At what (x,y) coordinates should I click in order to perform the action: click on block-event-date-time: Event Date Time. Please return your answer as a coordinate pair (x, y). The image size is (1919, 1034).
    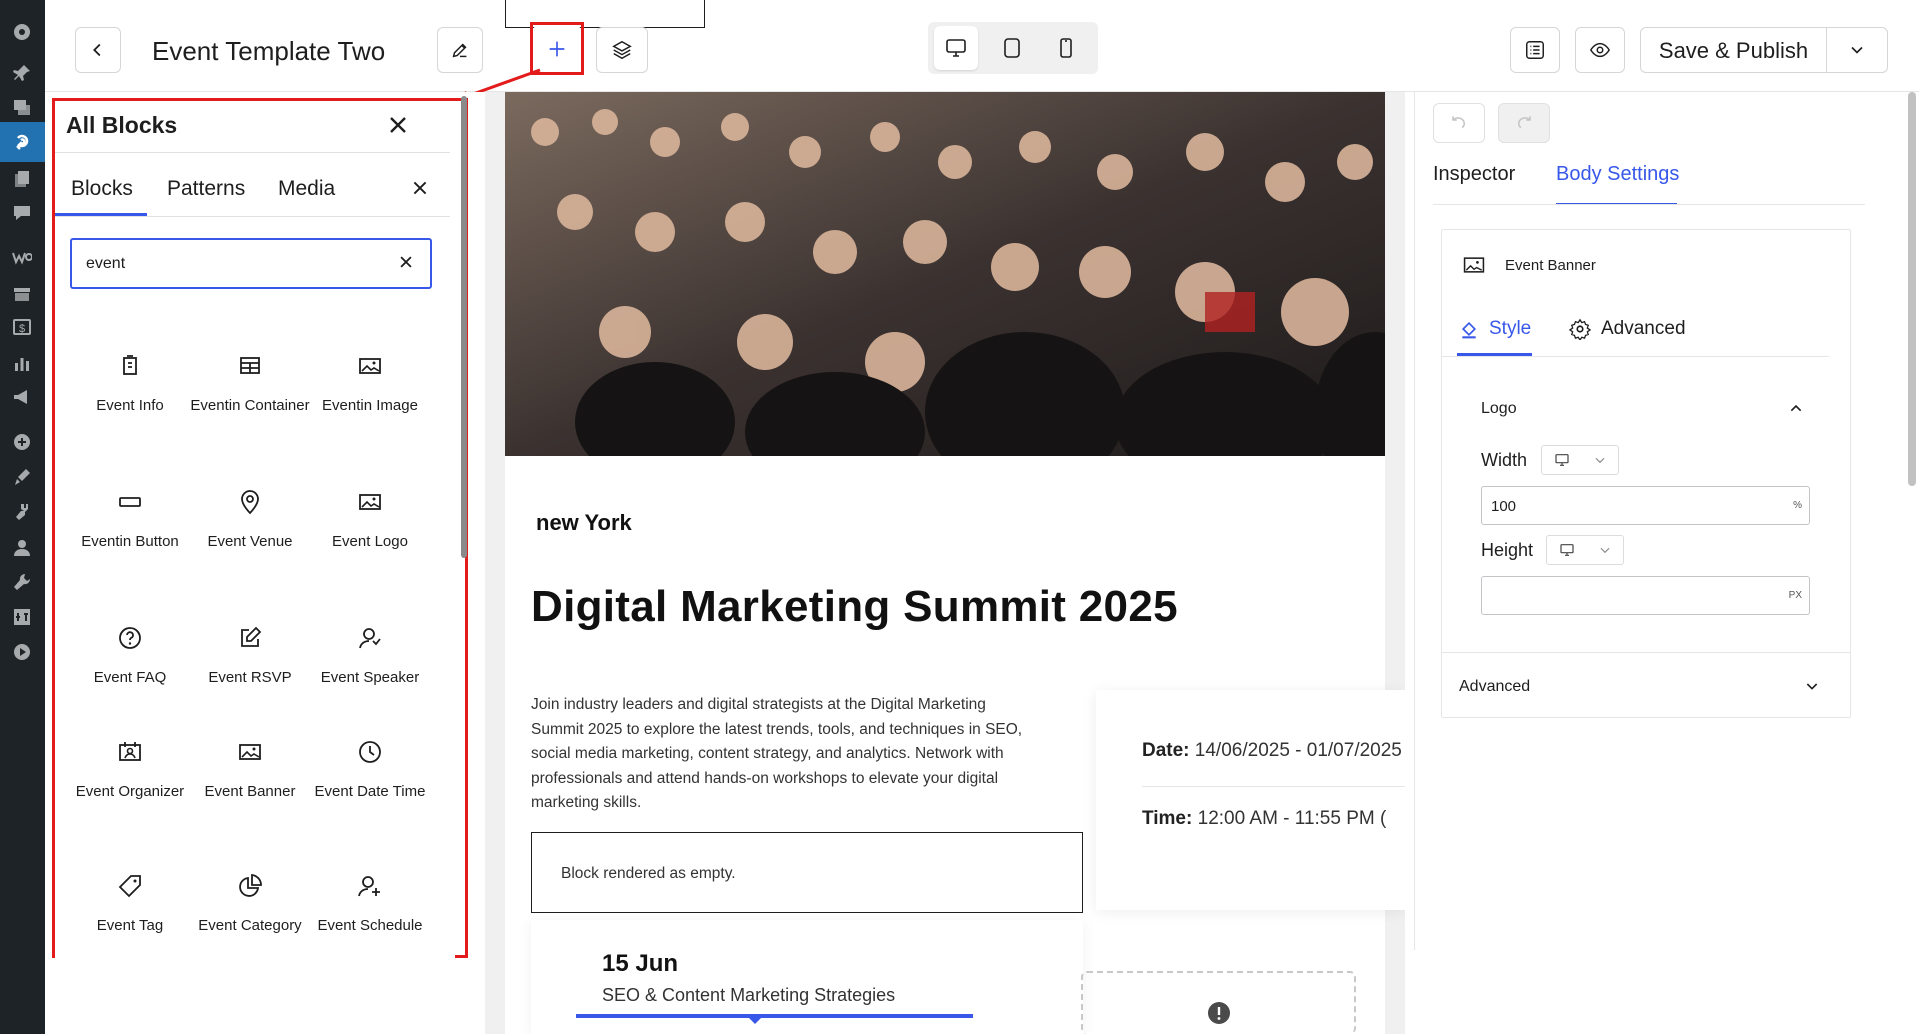
    Looking at the image, I should click on (370, 770).